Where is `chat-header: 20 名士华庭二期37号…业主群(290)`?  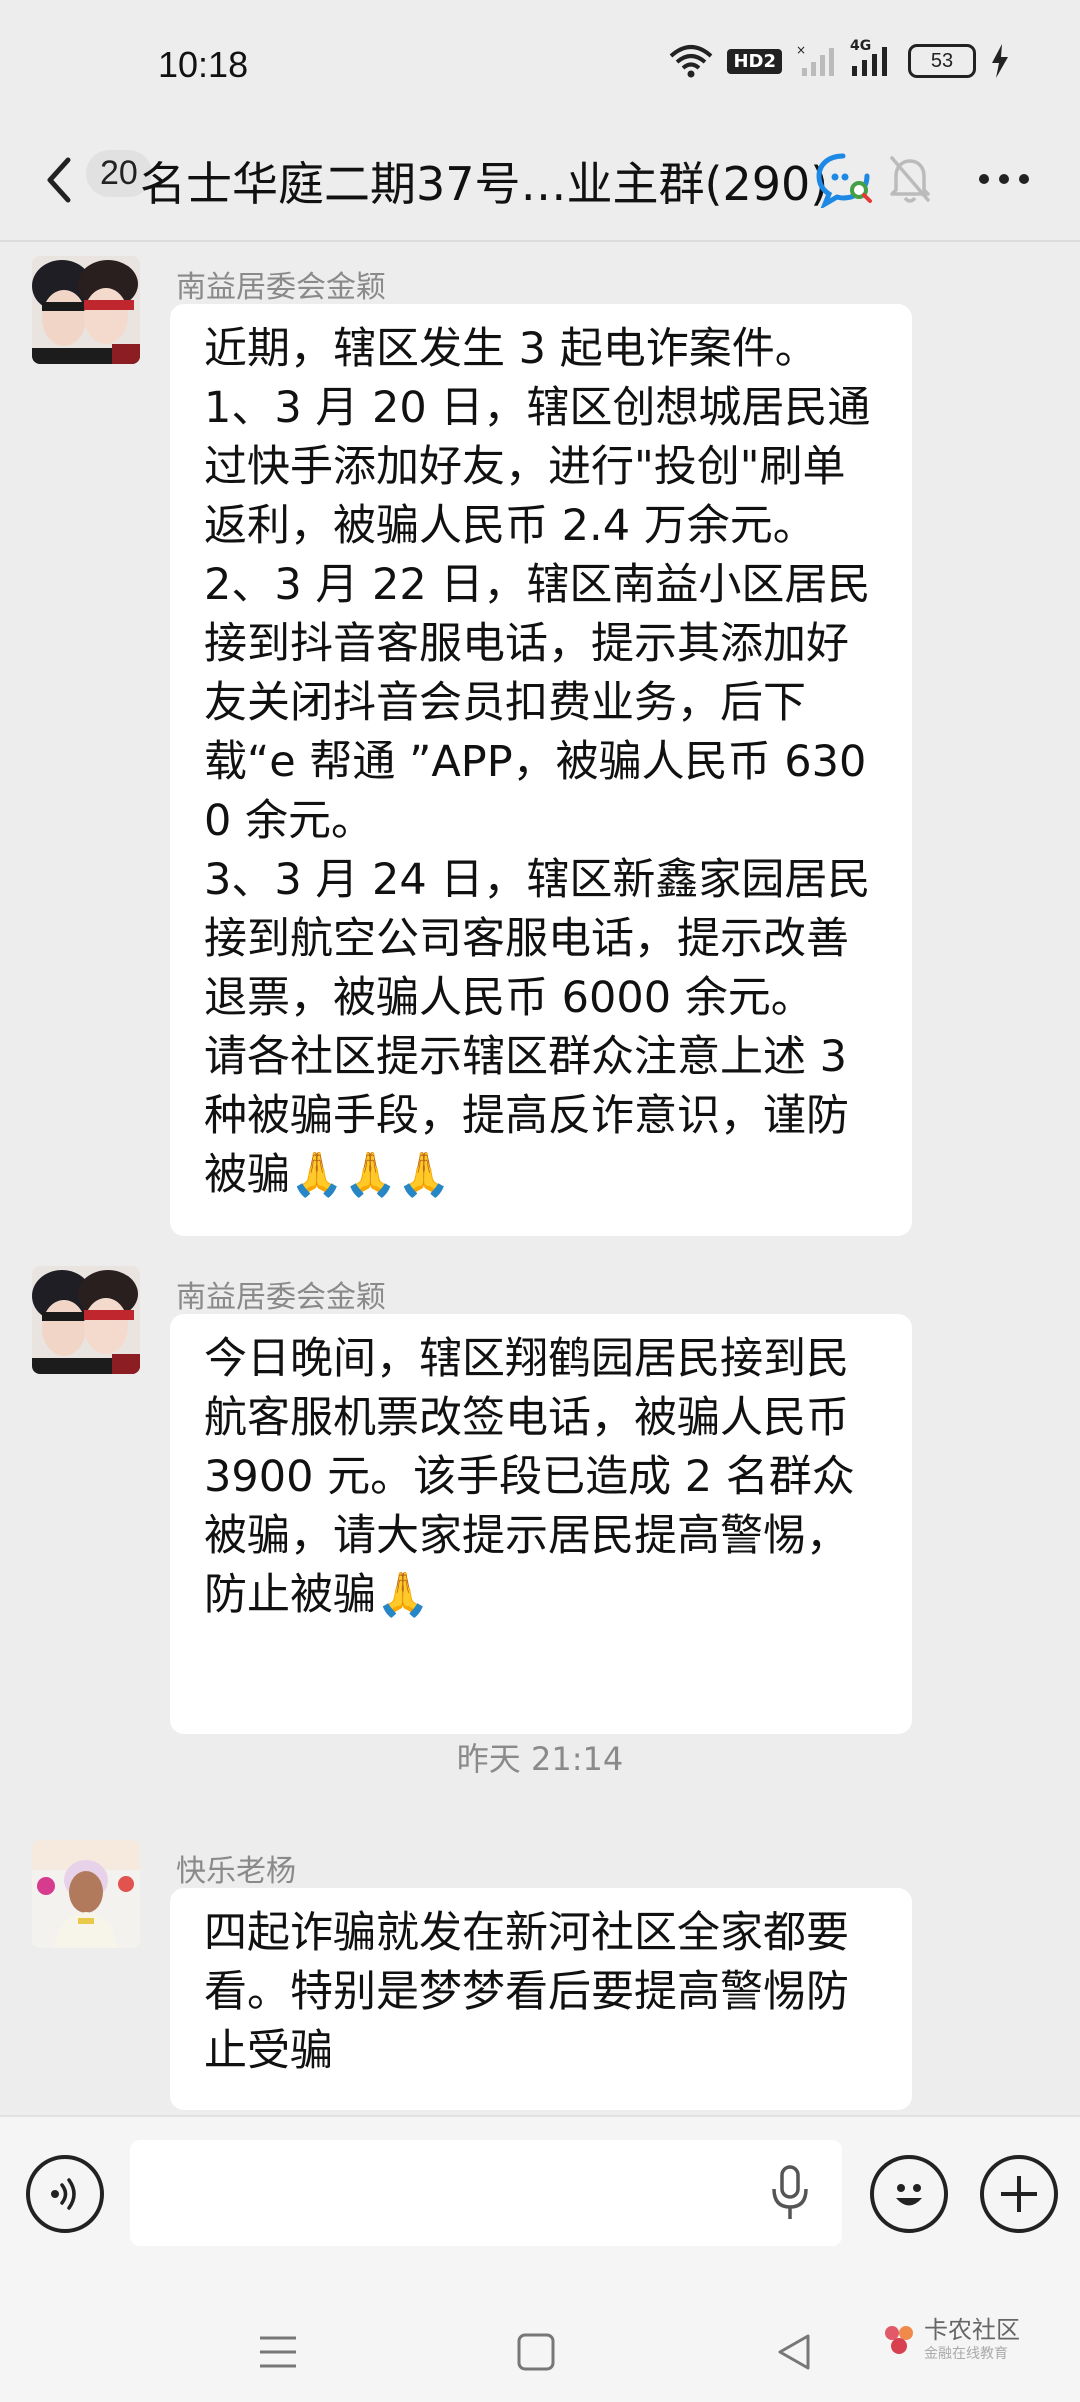
chat-header: 20 名士华庭二期37号…业主群(290) is located at coordinates (540, 180).